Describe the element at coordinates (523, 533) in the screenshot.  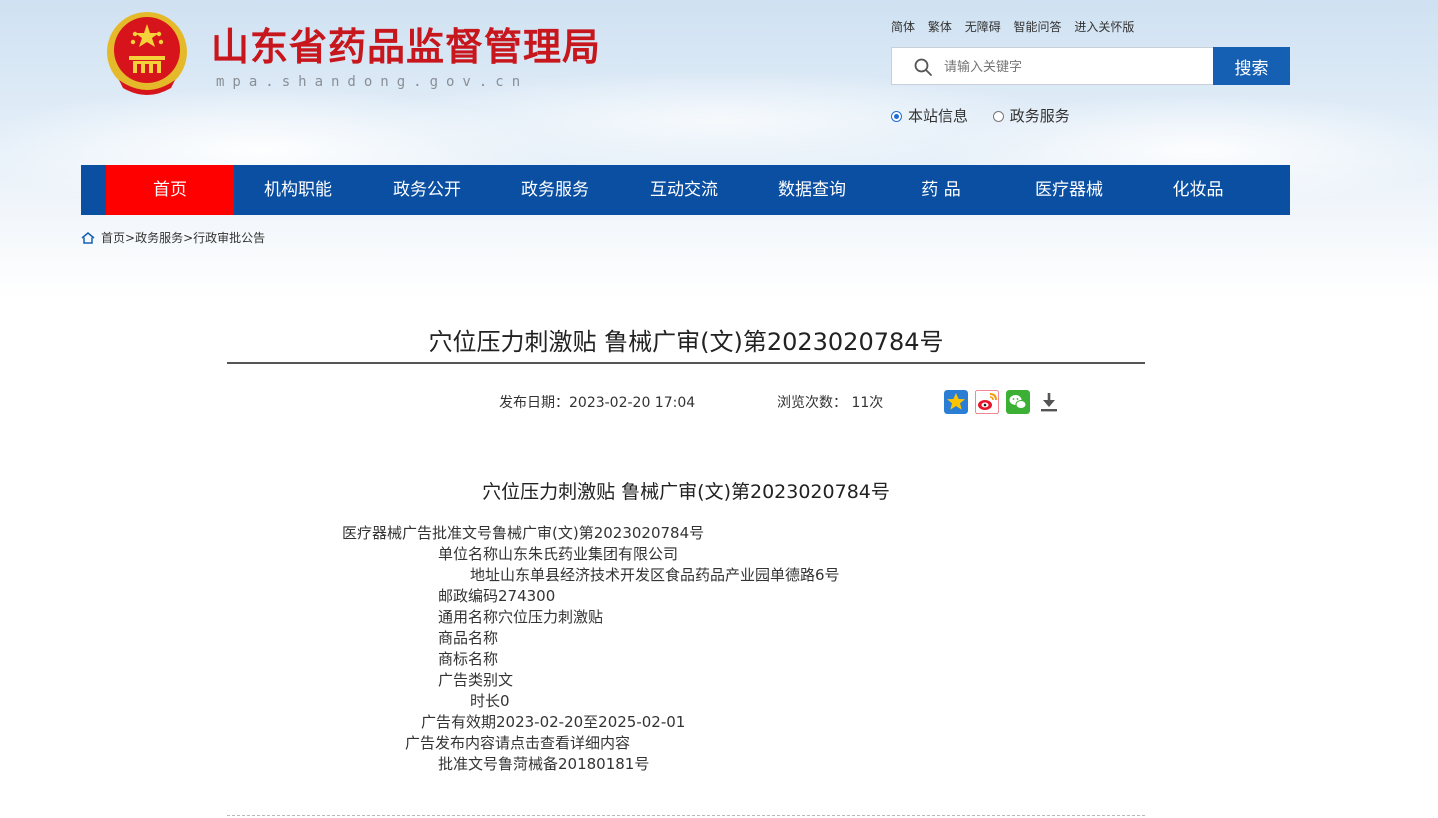
I see `field-approval-number: 医疗器械广告批准文号鲁械广审(文)第2023020784号` at that location.